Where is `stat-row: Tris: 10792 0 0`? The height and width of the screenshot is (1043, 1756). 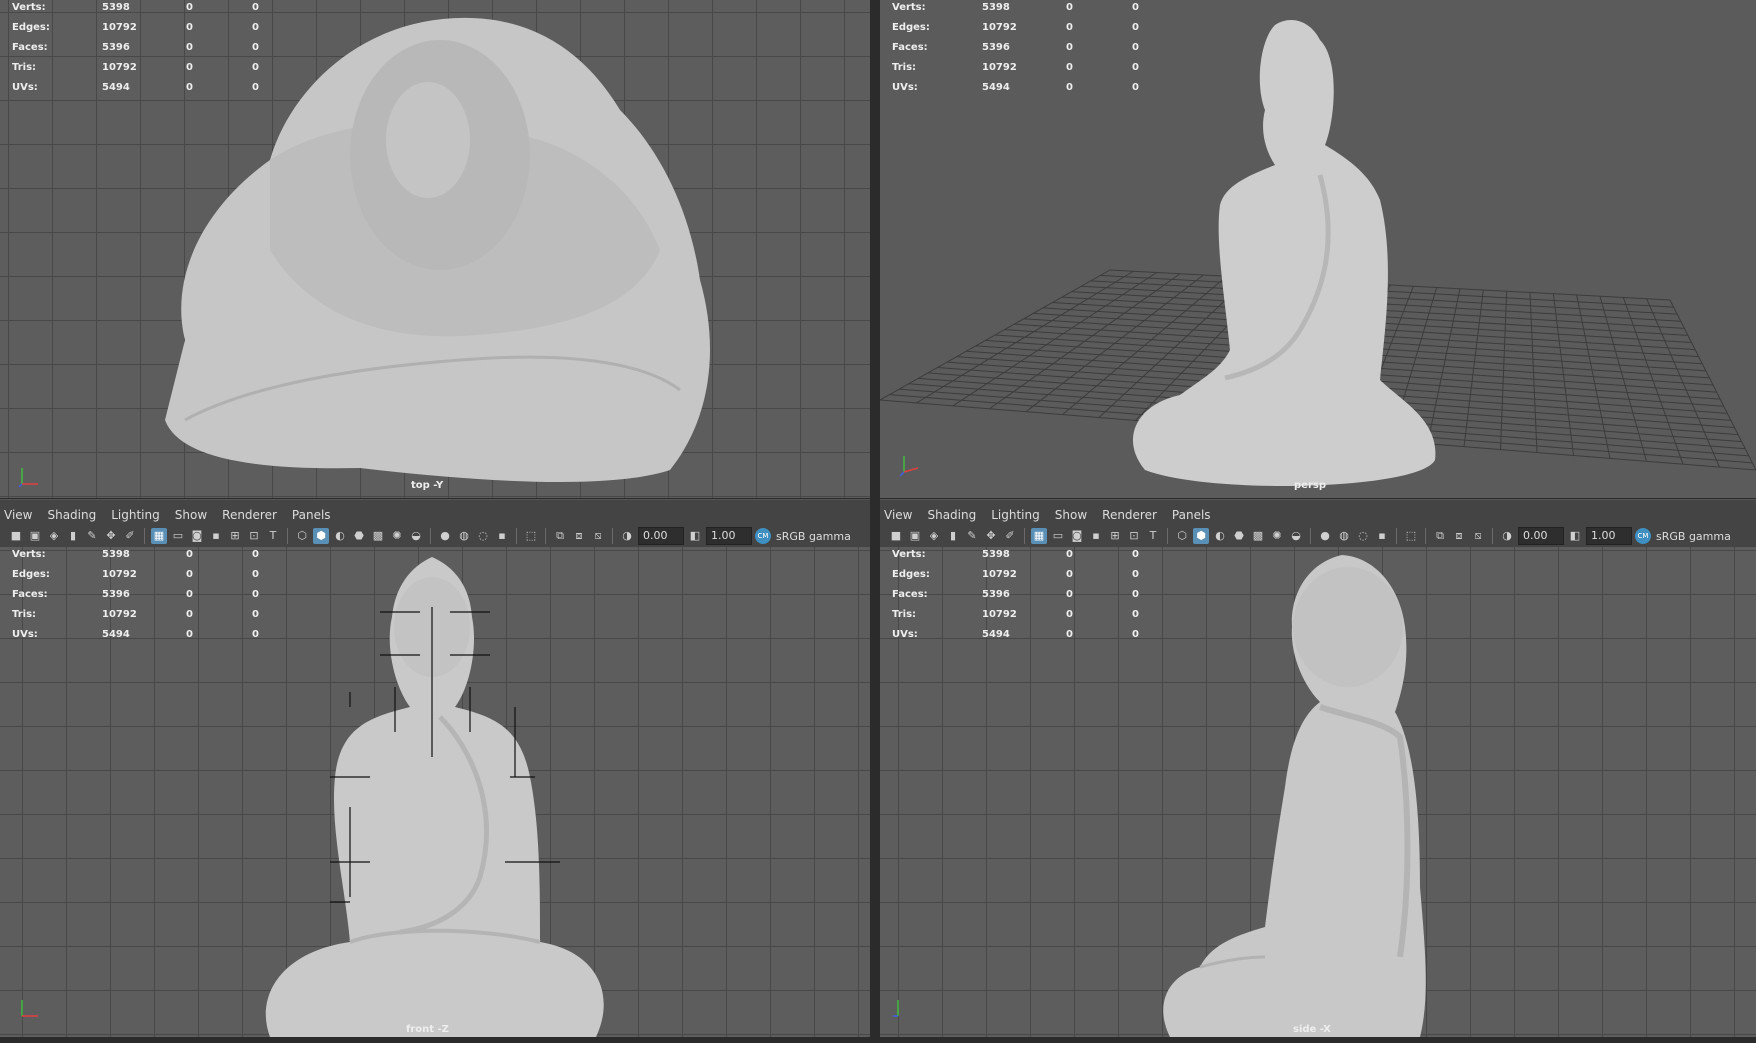 stat-row: Tris: 10792 0 0 is located at coordinates (140, 72).